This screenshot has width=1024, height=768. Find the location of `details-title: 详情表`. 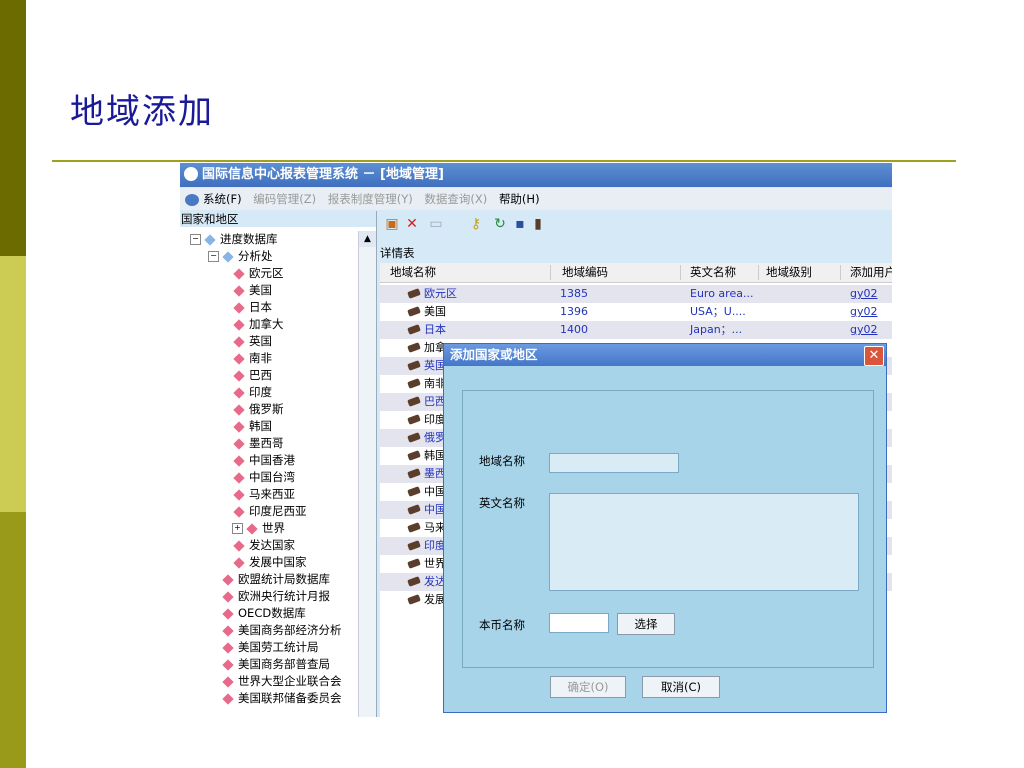

details-title: 详情表 is located at coordinates (397, 253).